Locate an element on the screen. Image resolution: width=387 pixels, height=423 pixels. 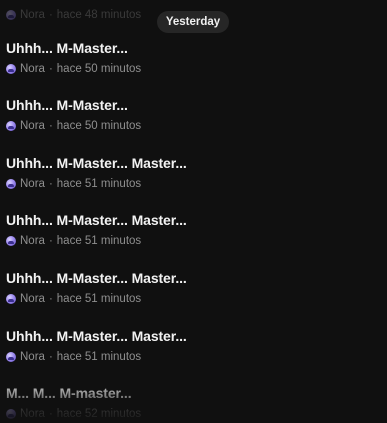
message-meta: Nora · hace 48 minutos is located at coordinates (73, 15).